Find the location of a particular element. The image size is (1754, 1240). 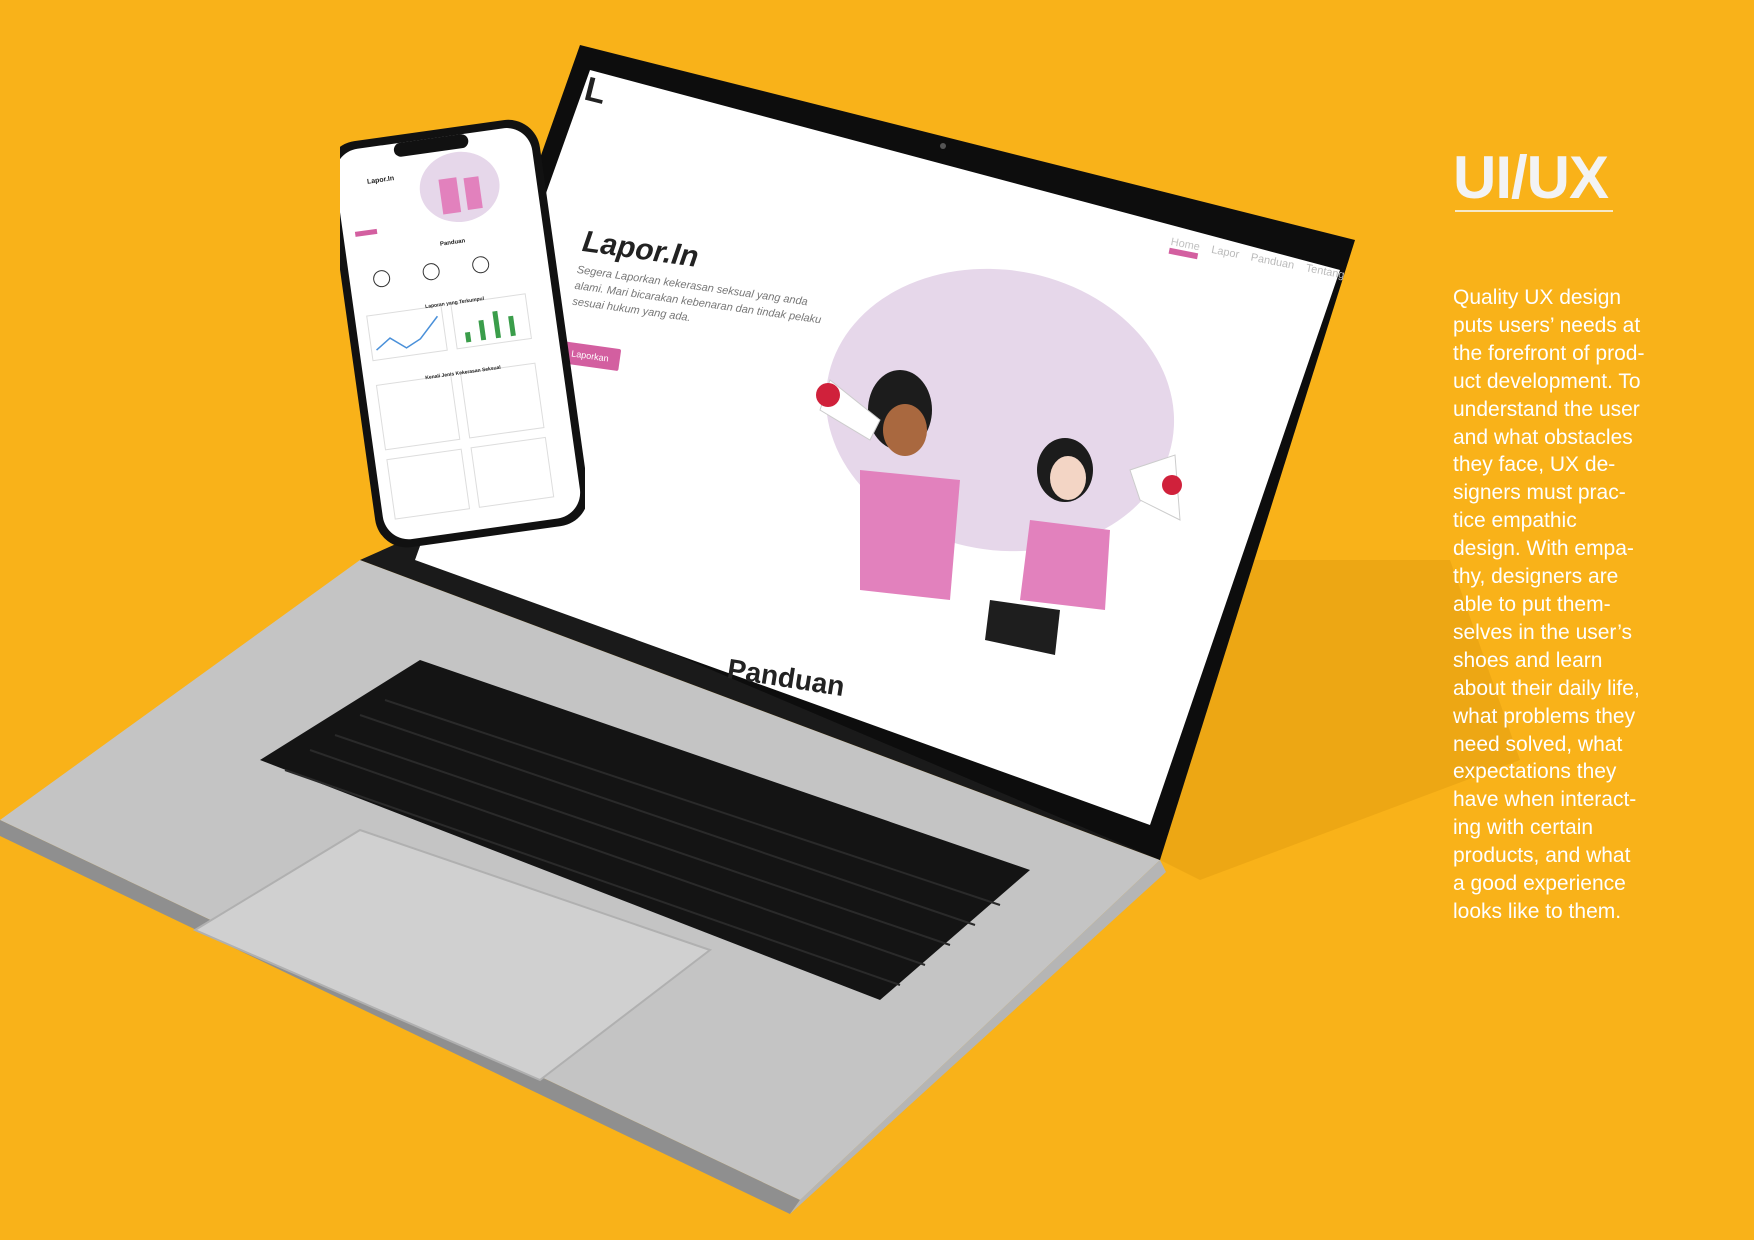

panel-line: they face, UX de- is located at coordinates (1534, 465).